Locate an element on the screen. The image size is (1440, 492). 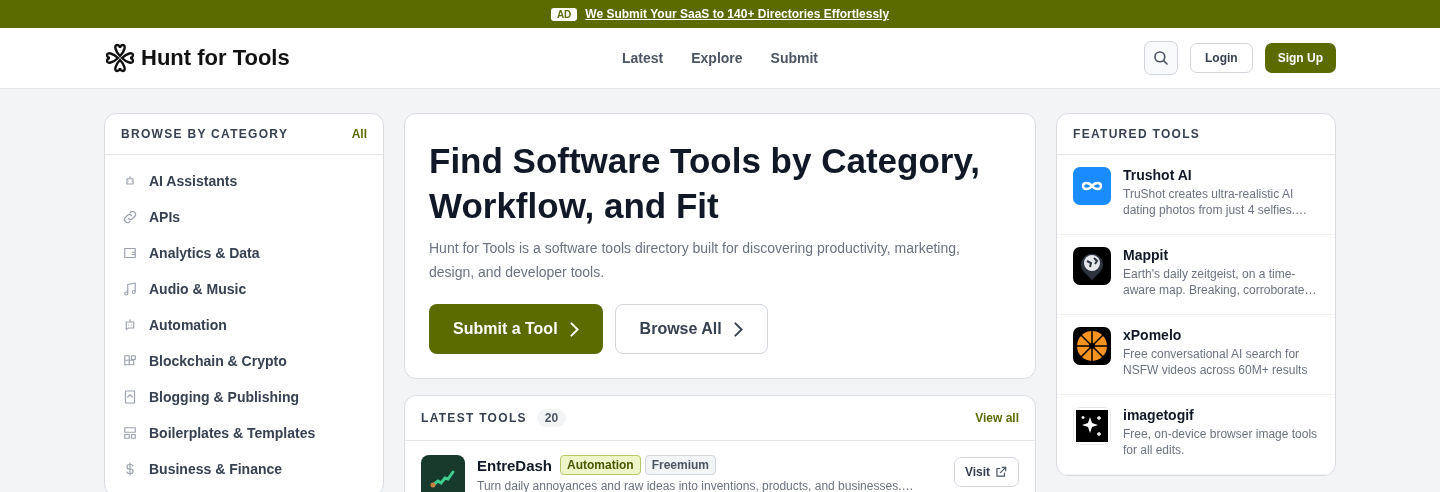
tool-description: Free conversational AI search for NSFW videos across 60M+ results is located at coordinates (1216, 362).